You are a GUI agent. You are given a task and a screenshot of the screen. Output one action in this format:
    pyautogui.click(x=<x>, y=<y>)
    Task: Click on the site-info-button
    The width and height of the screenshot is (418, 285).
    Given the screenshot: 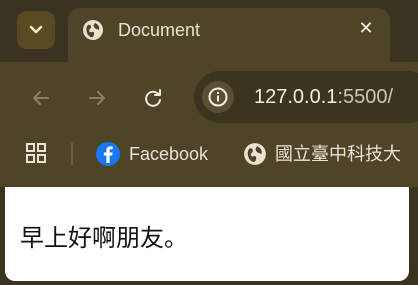 What is the action you would take?
    pyautogui.click(x=218, y=97)
    